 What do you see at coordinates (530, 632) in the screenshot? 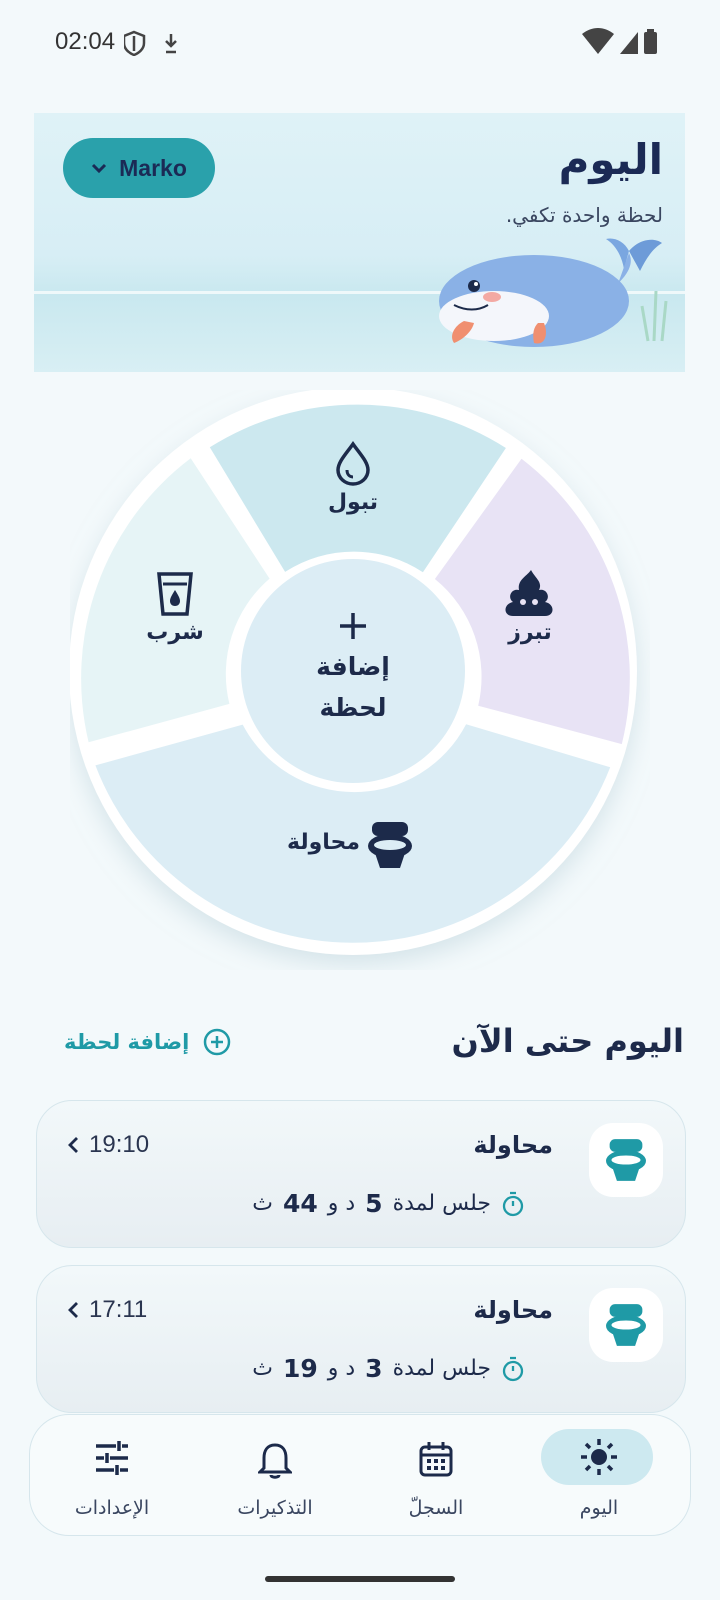
I see `wheel-label-poop: تبرز` at bounding box center [530, 632].